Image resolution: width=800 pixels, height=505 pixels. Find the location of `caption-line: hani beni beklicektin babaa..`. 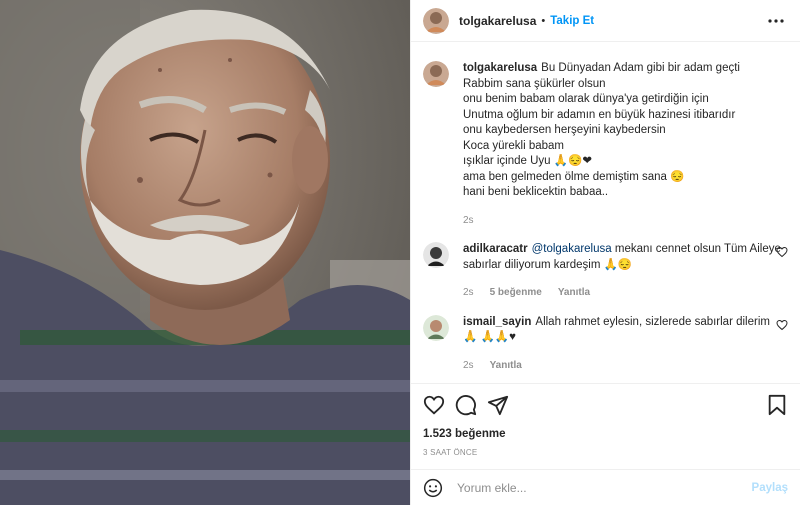

caption-line: hani beni beklicektin babaa.. is located at coordinates (536, 192).